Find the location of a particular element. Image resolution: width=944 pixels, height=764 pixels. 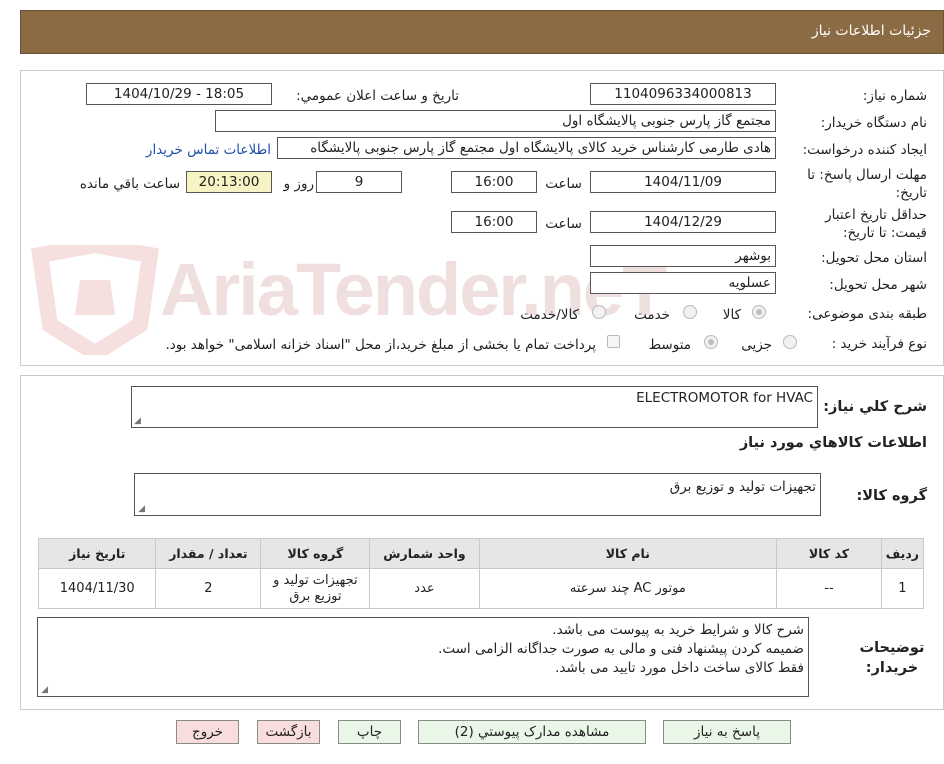

purchase-minor-radio is located at coordinates (790, 342).